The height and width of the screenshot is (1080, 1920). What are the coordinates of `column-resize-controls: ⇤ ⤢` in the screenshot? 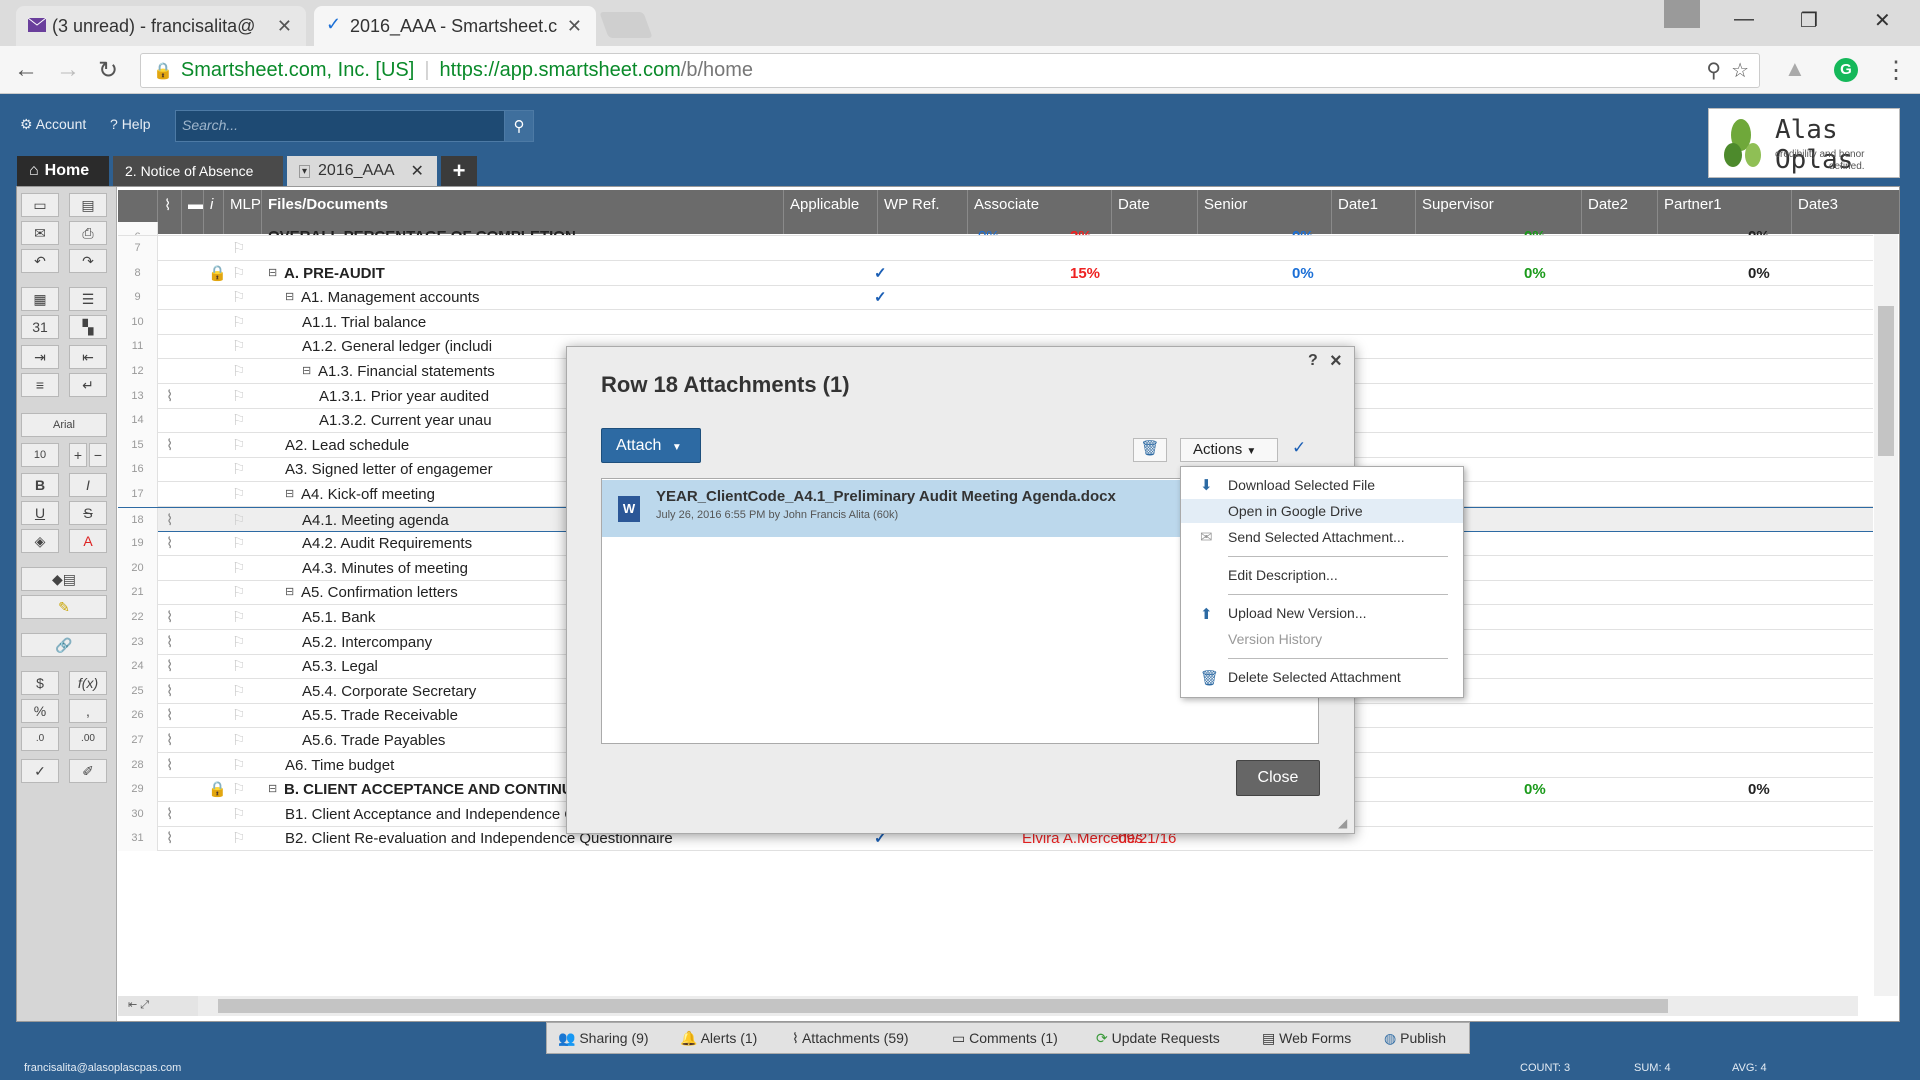 It's located at (158, 1006).